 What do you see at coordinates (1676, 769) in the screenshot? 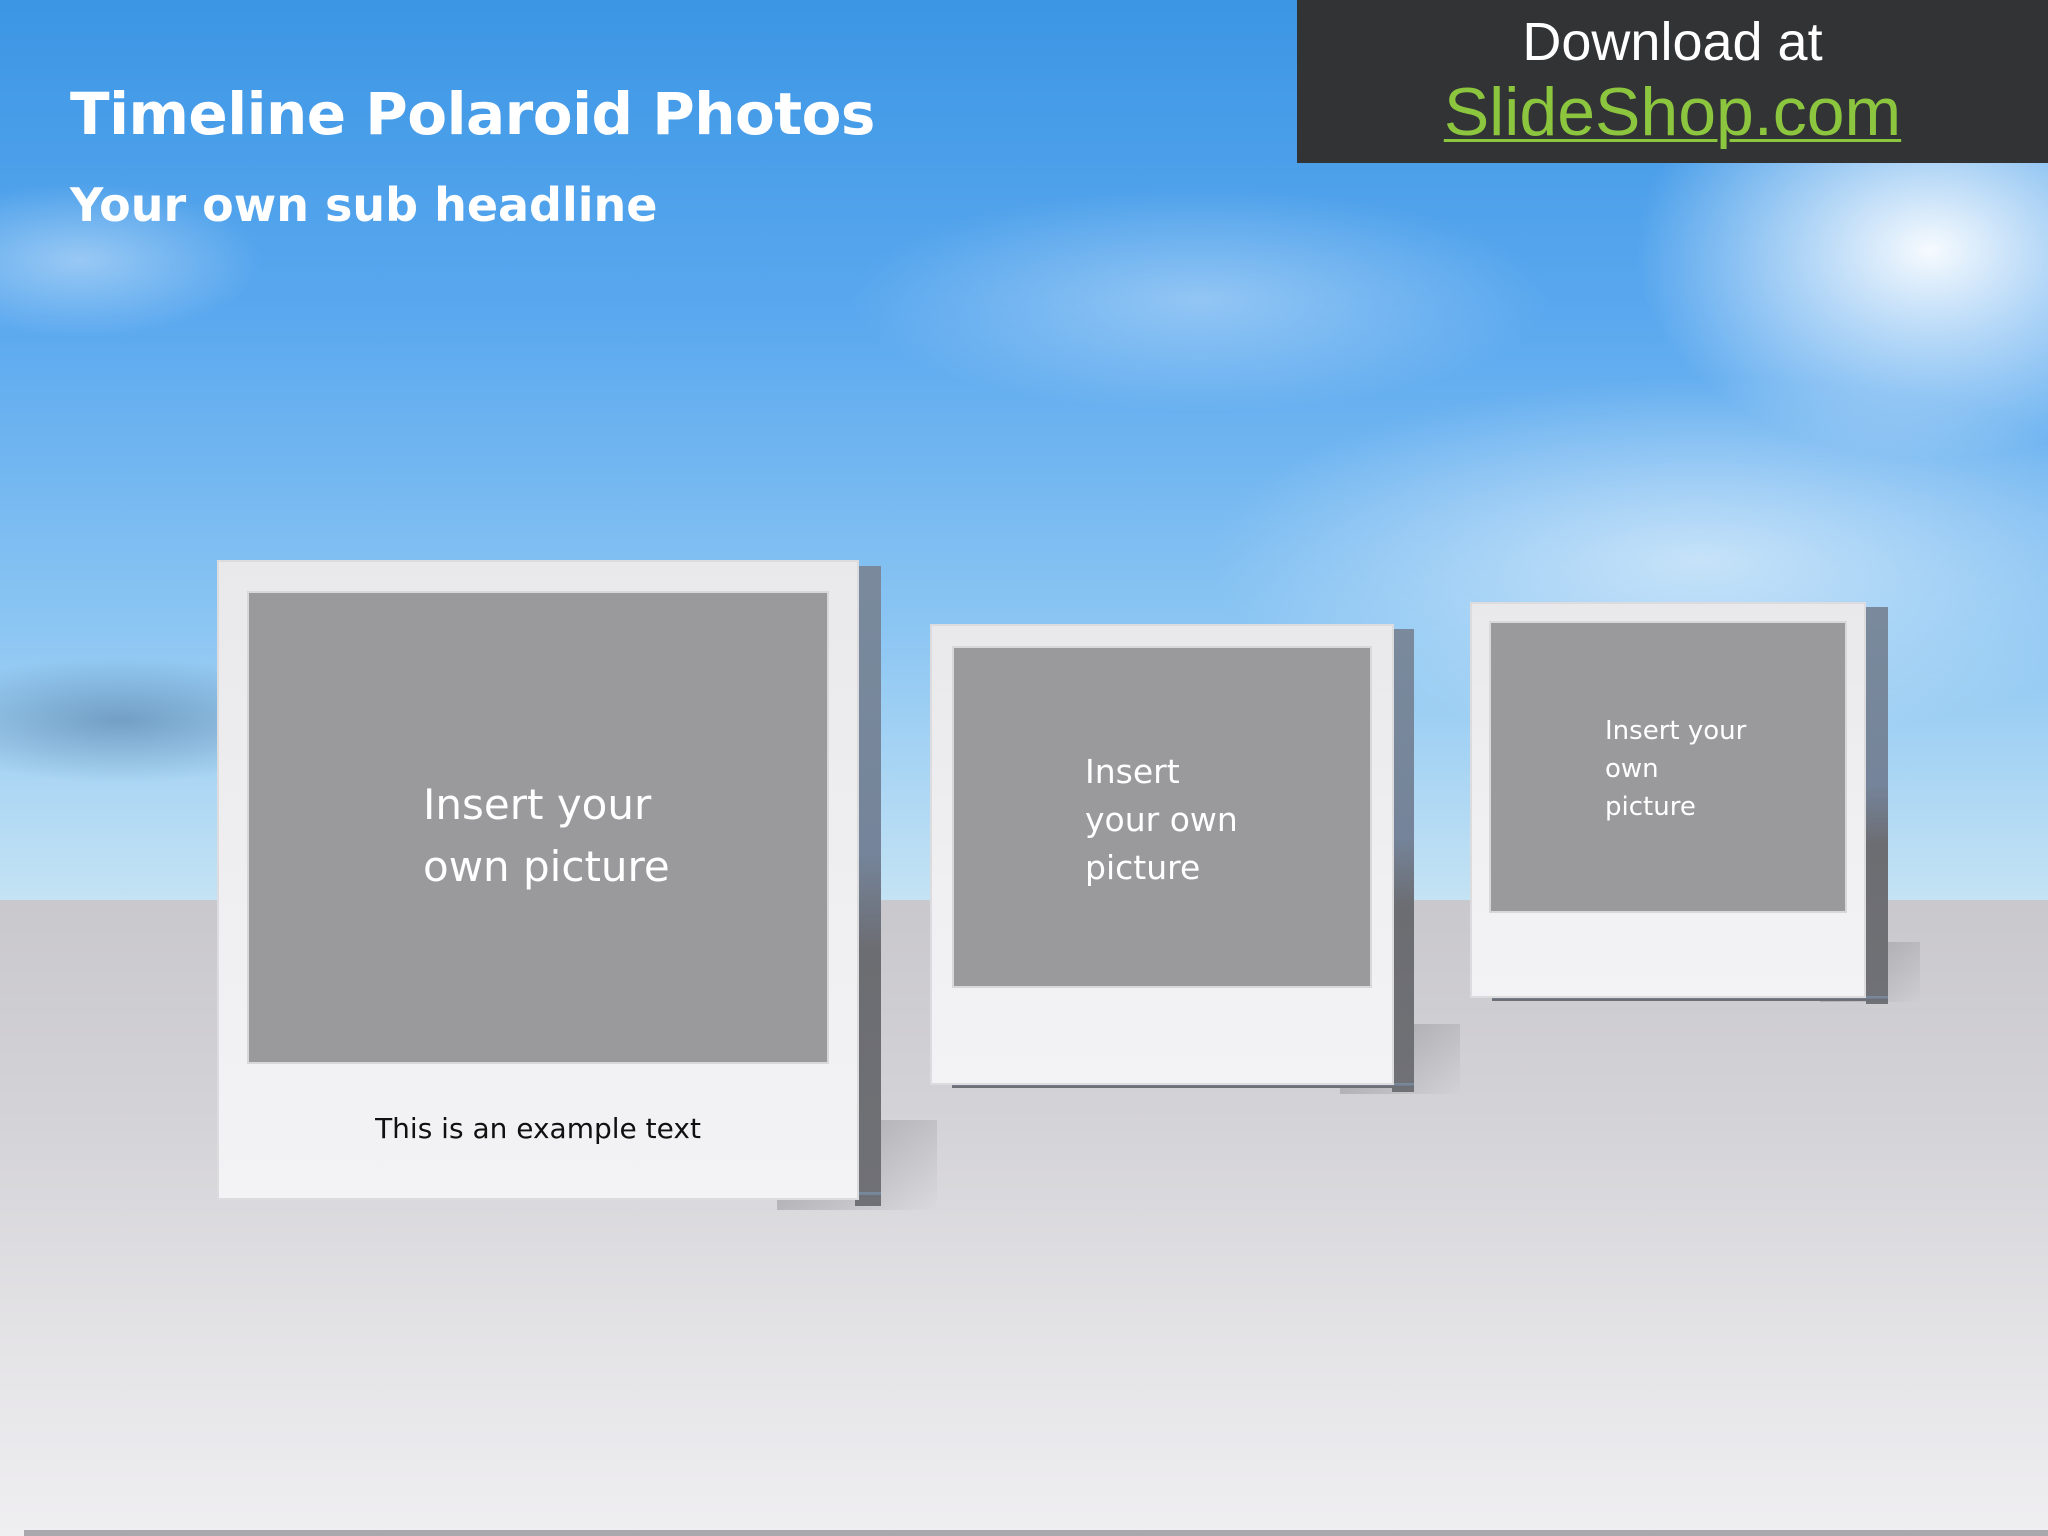
I see `polaroid-3-placeholder-text: Insert your own picture` at bounding box center [1676, 769].